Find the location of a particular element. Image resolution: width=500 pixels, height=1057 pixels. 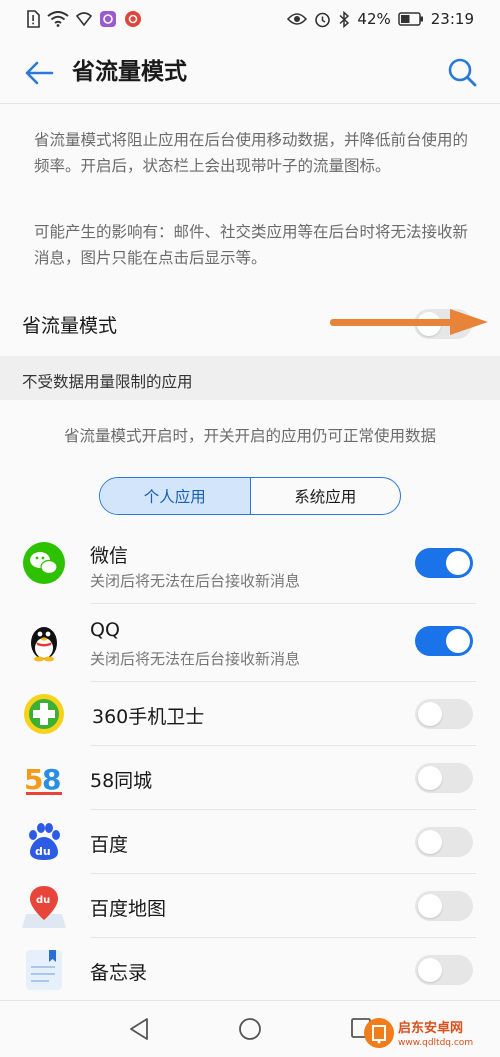

app-name: 58同城 is located at coordinates (121, 781).